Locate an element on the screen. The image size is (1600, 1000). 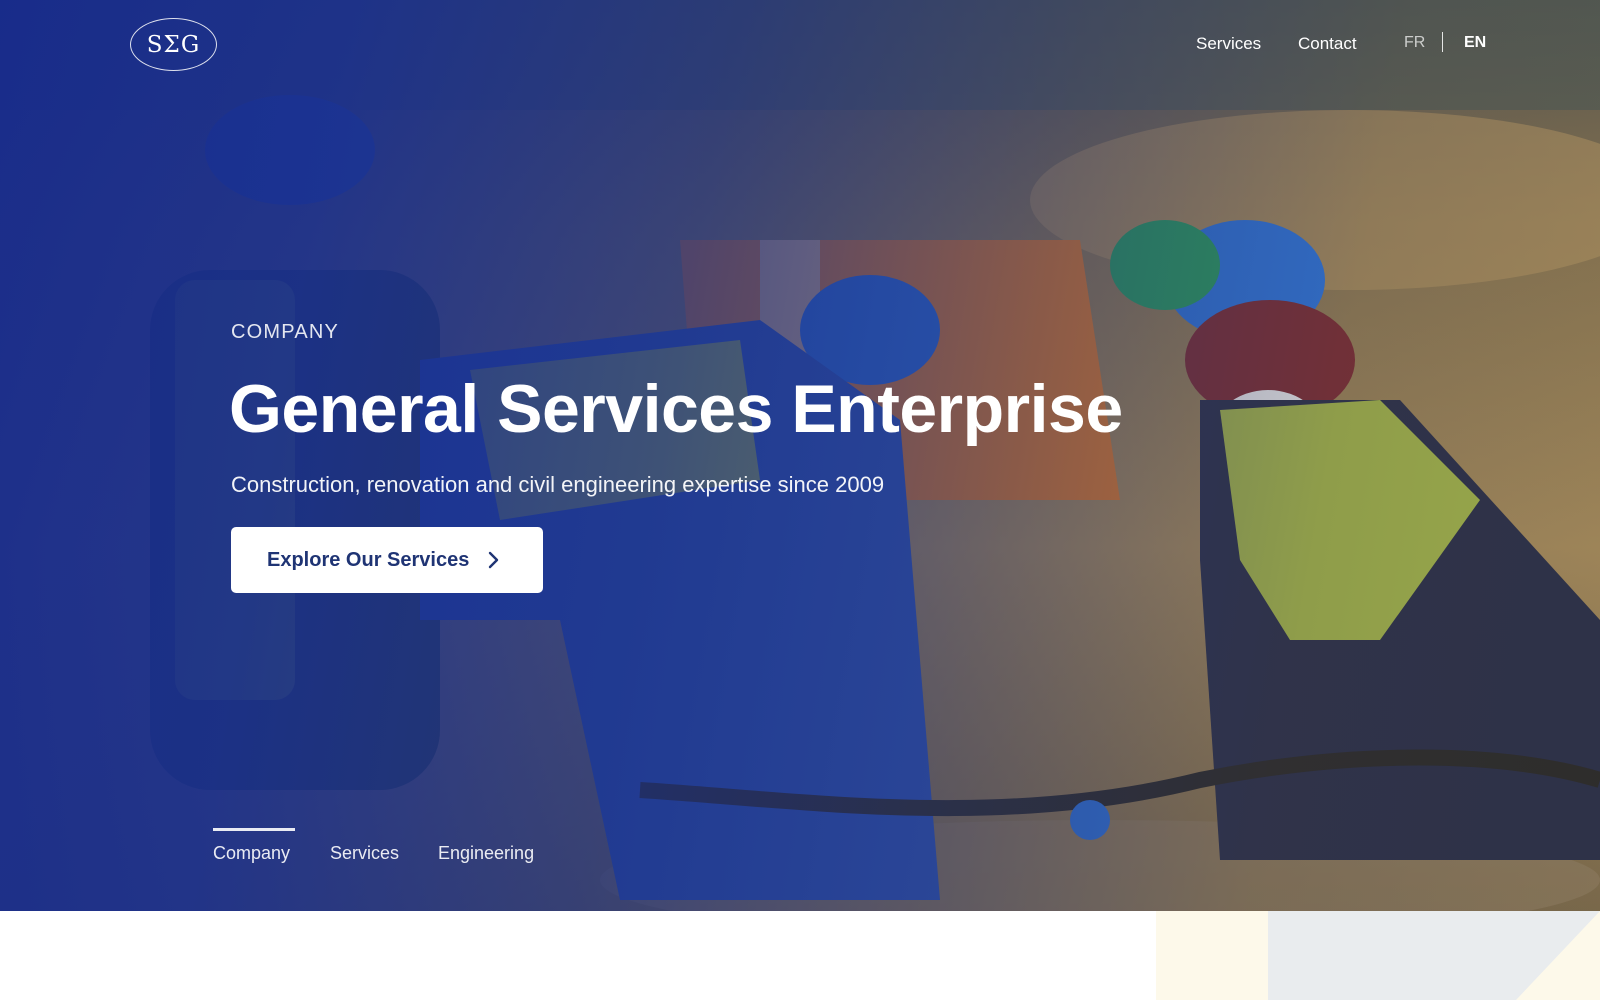
nav-link-contact: Contact is located at coordinates (1327, 44).